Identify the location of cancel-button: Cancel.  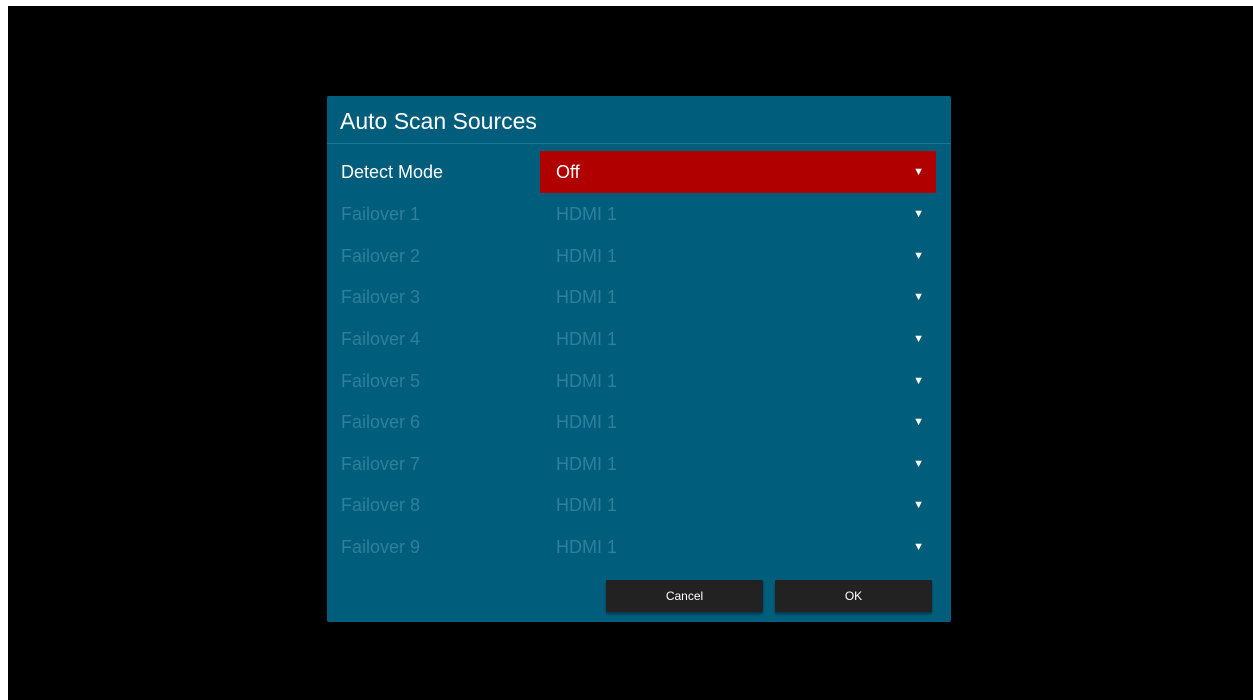
(684, 596).